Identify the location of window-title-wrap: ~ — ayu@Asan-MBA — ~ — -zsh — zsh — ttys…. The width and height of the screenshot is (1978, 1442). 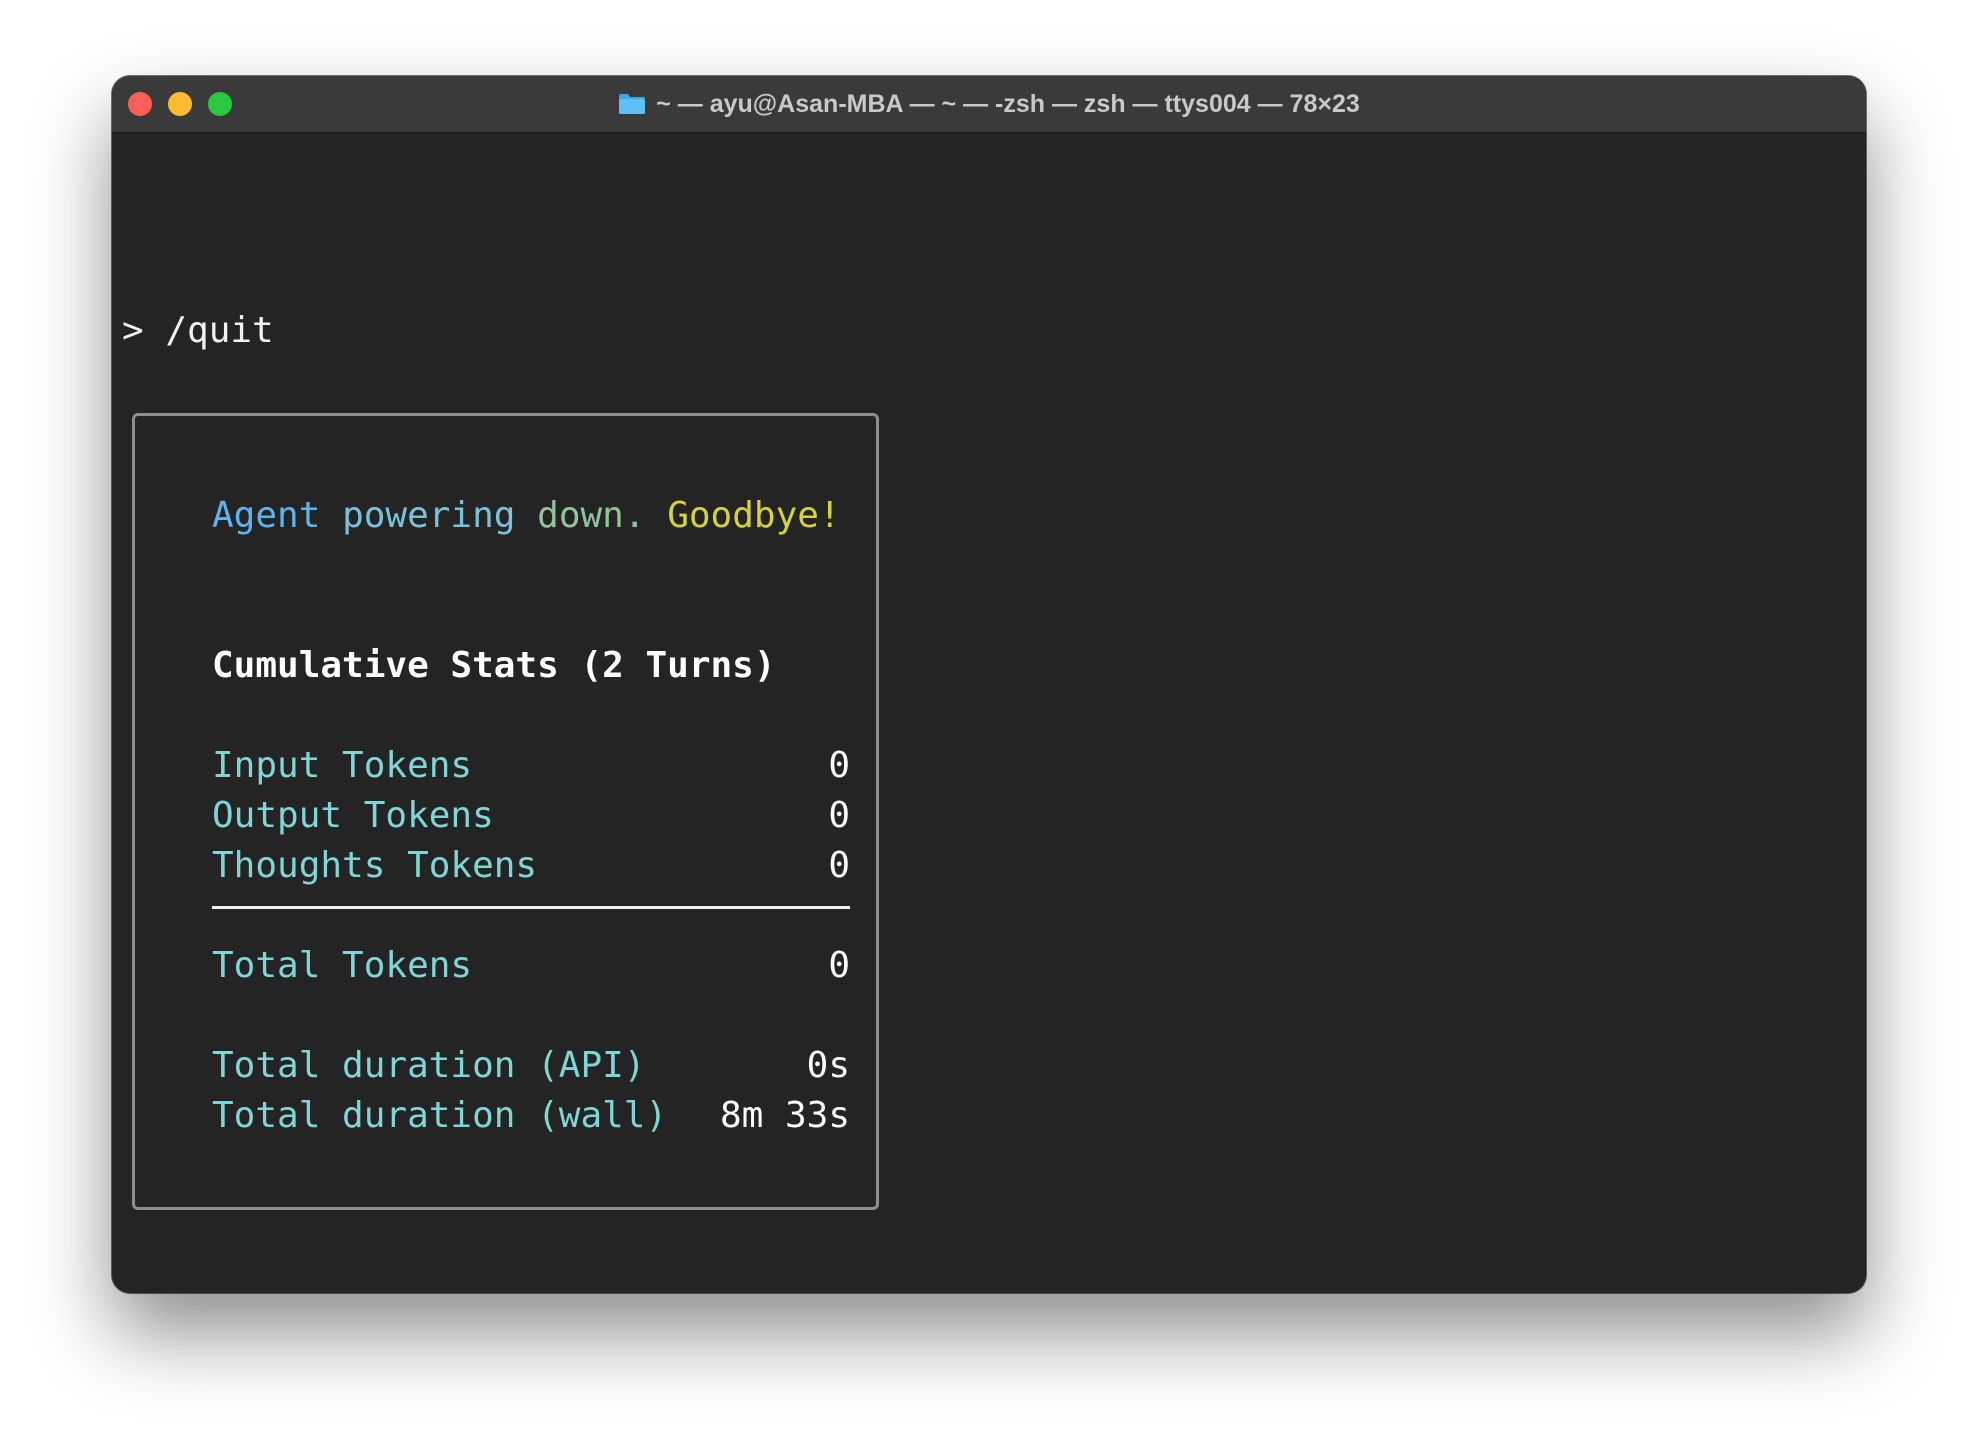
(989, 104).